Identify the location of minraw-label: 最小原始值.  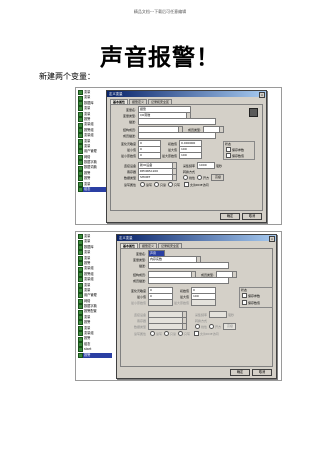
(138, 302).